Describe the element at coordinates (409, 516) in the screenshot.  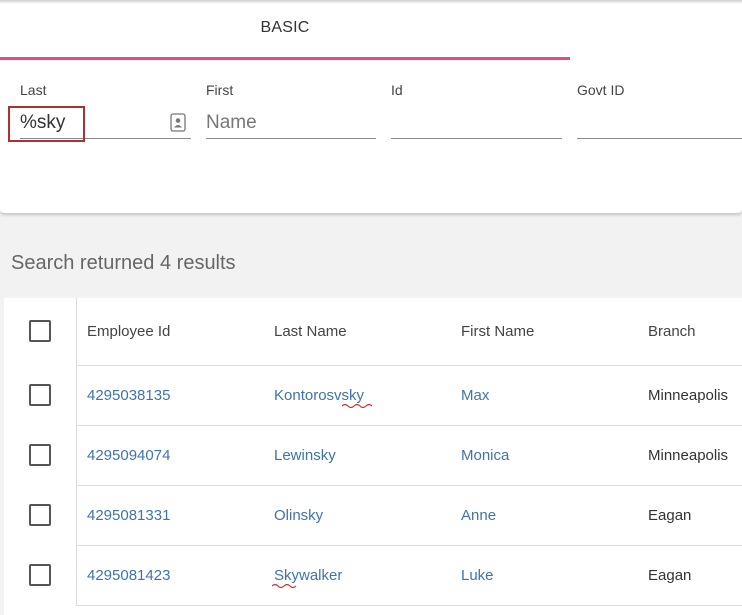
I see `table-row: 4295081331 Olinsky Anne Eagan` at that location.